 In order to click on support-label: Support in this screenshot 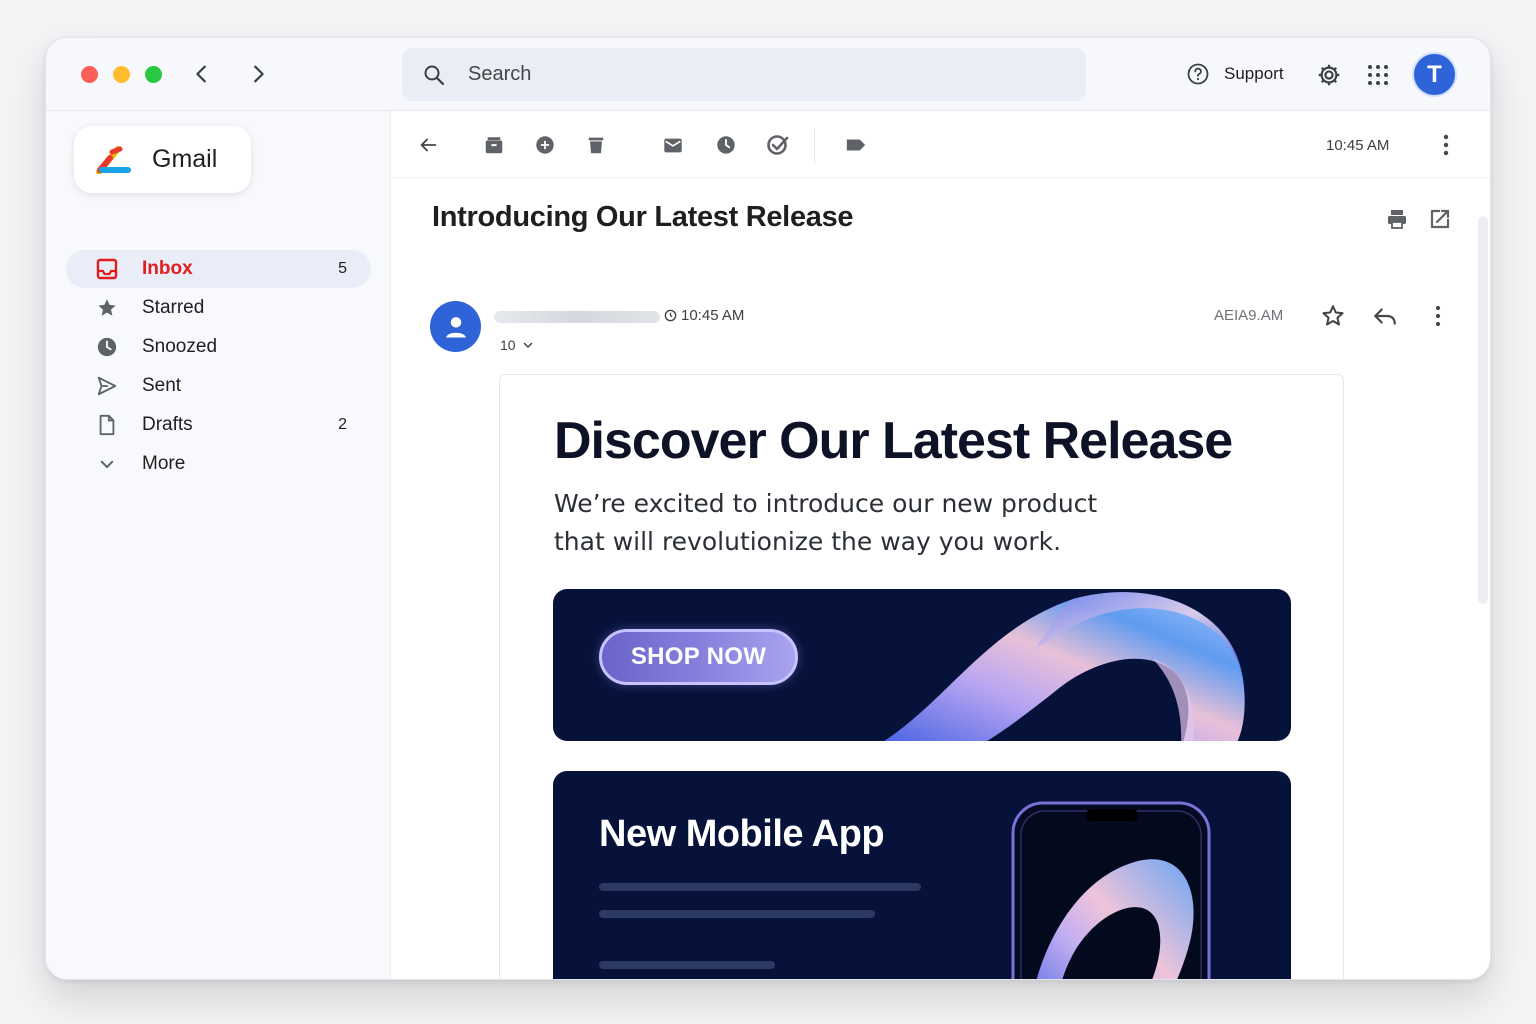, I will do `click(1254, 73)`.